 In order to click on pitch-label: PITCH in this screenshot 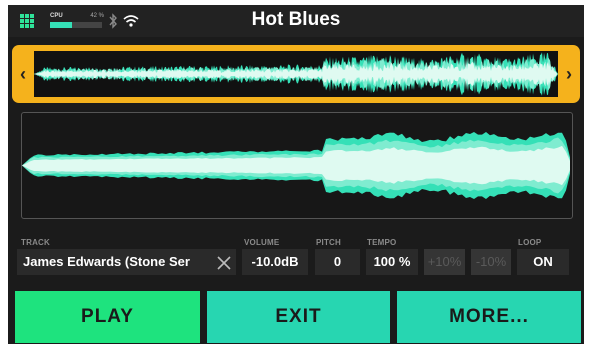, I will do `click(328, 242)`.